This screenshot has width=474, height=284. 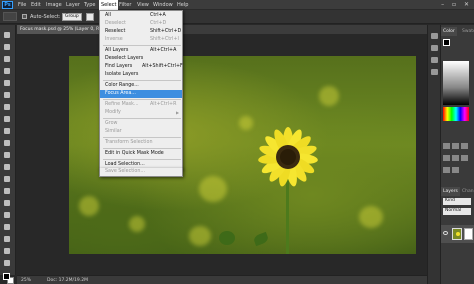 I want to click on path-selection-tool-icon, so click(x=7, y=227).